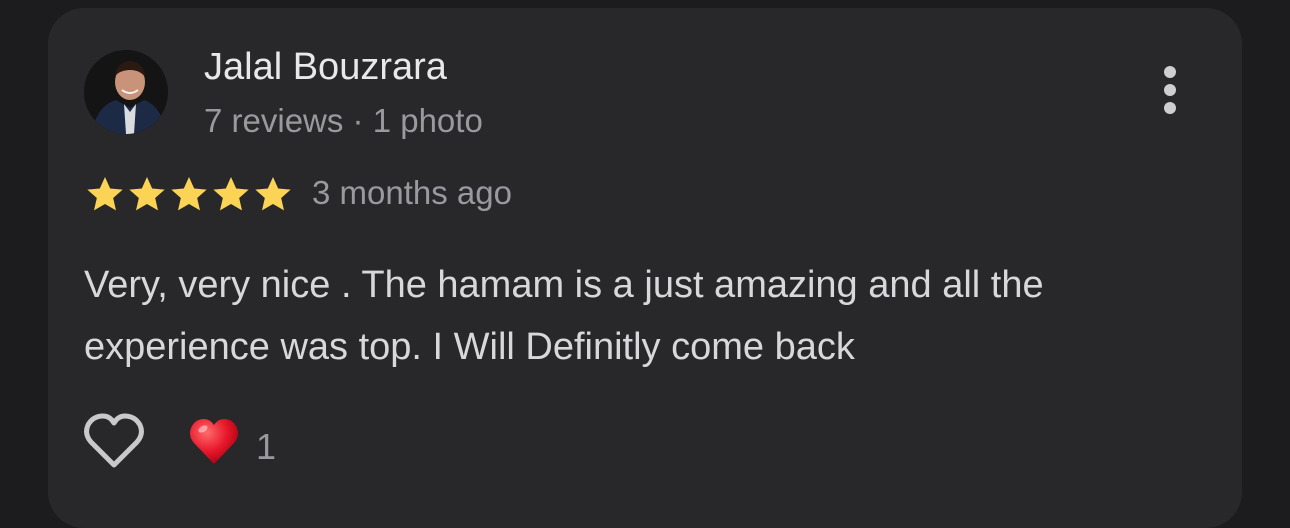 The width and height of the screenshot is (1290, 528). Describe the element at coordinates (214, 442) in the screenshot. I see `red-heart-emoji-icon` at that location.